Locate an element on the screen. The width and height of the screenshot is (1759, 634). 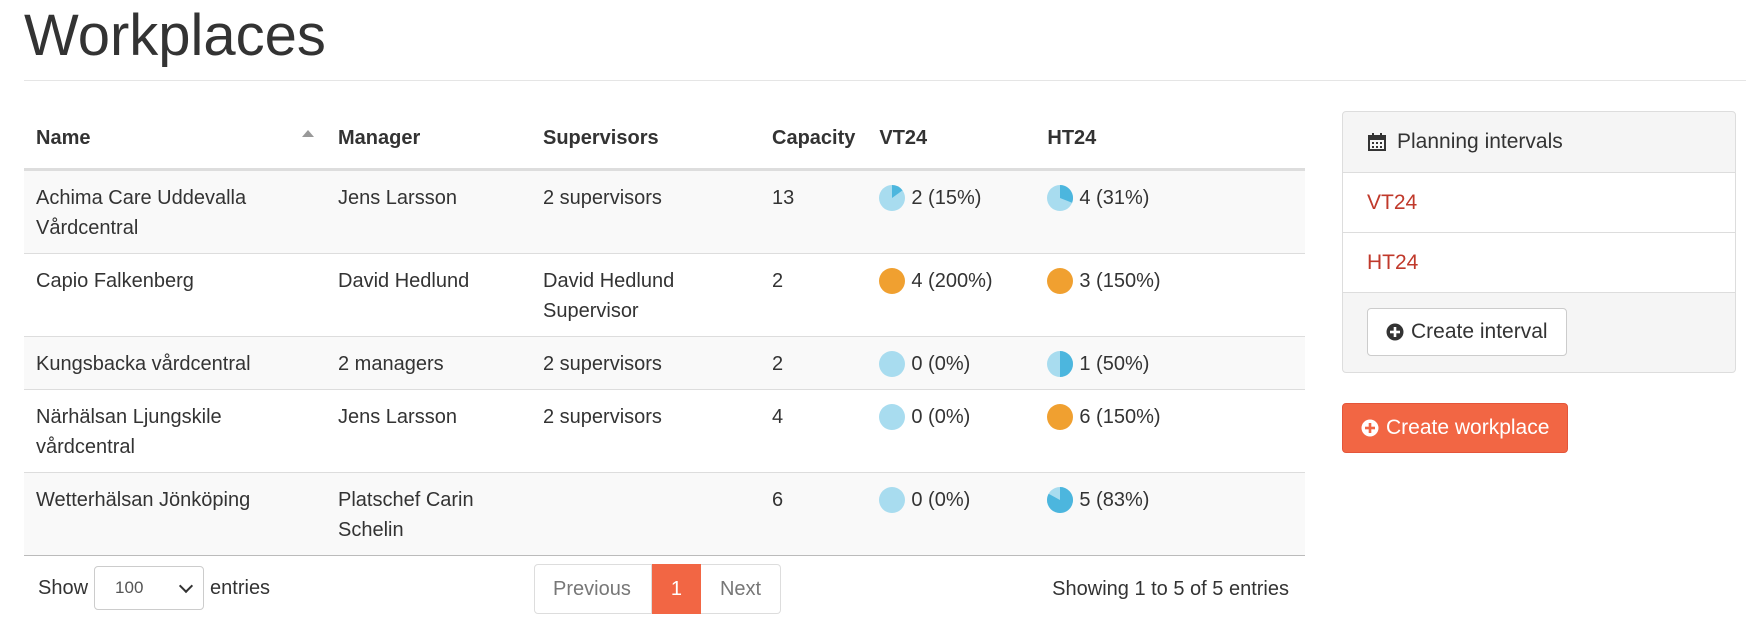
cell-capacity: 6 is located at coordinates (814, 514).